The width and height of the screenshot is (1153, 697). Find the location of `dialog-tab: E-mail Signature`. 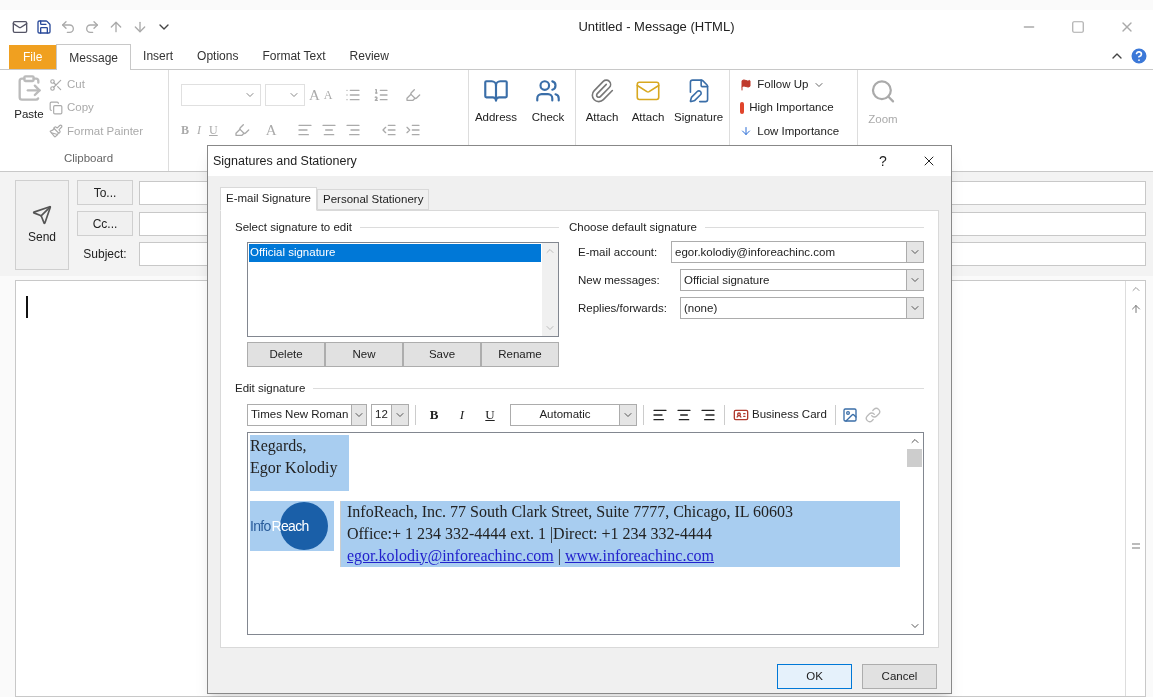

dialog-tab: E-mail Signature is located at coordinates (268, 199).